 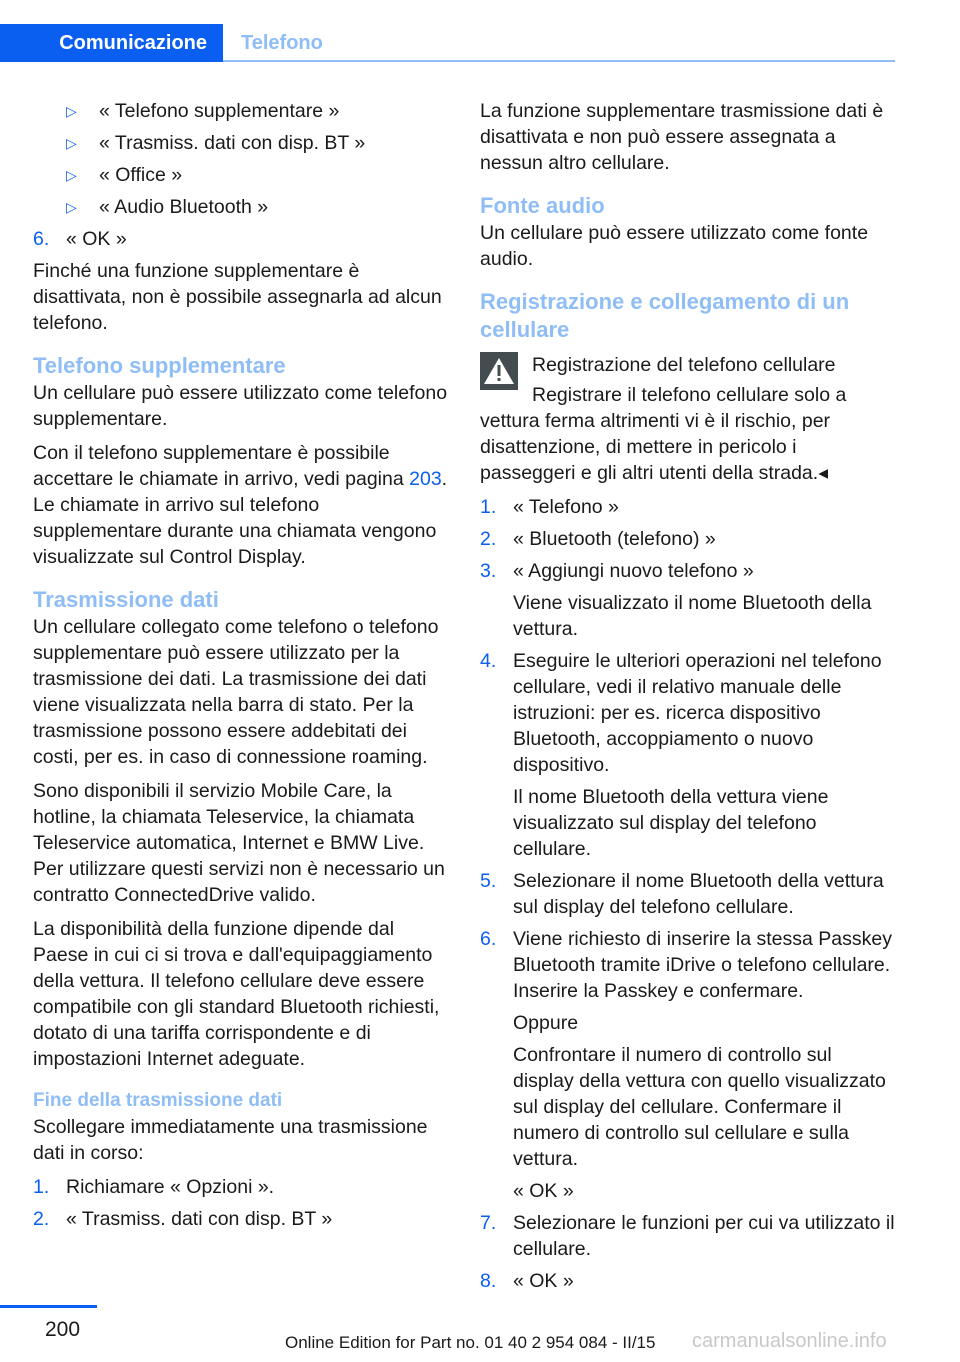 What do you see at coordinates (425, 479) in the screenshot?
I see `page-link: 203` at bounding box center [425, 479].